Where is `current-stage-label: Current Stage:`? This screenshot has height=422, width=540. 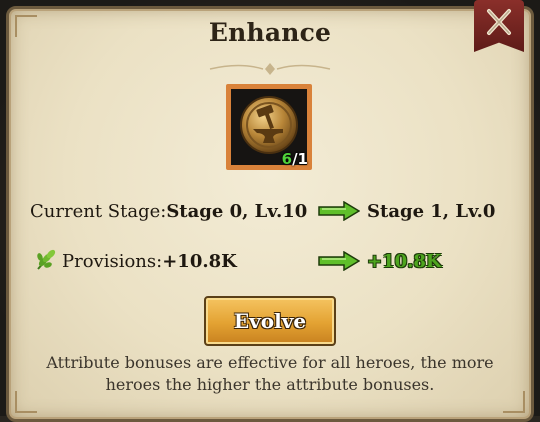 current-stage-label: Current Stage: is located at coordinates (98, 211).